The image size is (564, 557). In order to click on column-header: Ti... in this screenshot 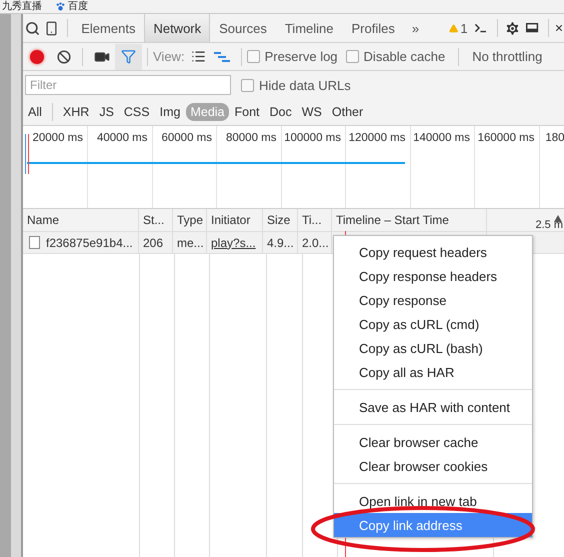, I will do `click(312, 220)`.